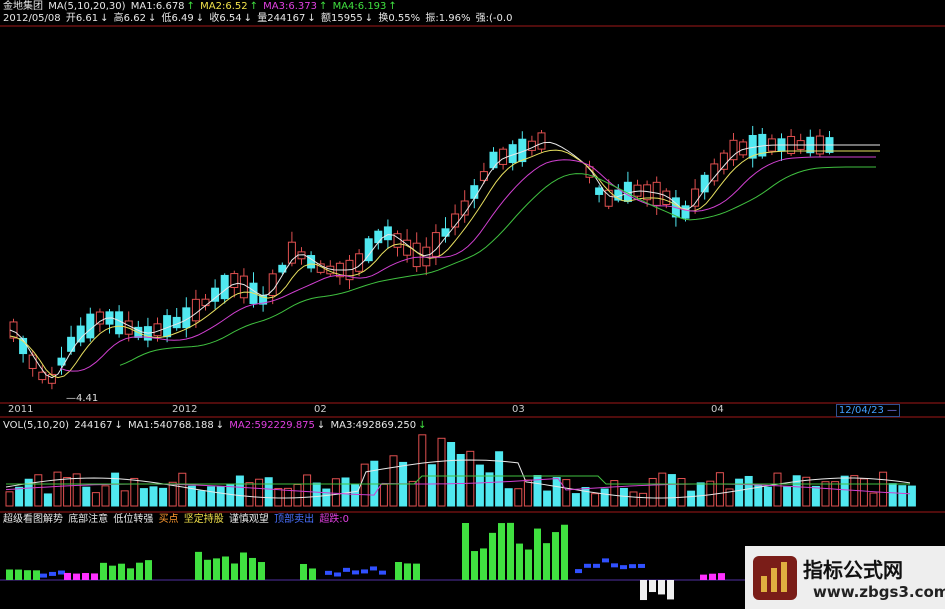 This screenshot has width=945, height=609. I want to click on date-axis: 2011 2012 02 03 04, so click(472, 410).